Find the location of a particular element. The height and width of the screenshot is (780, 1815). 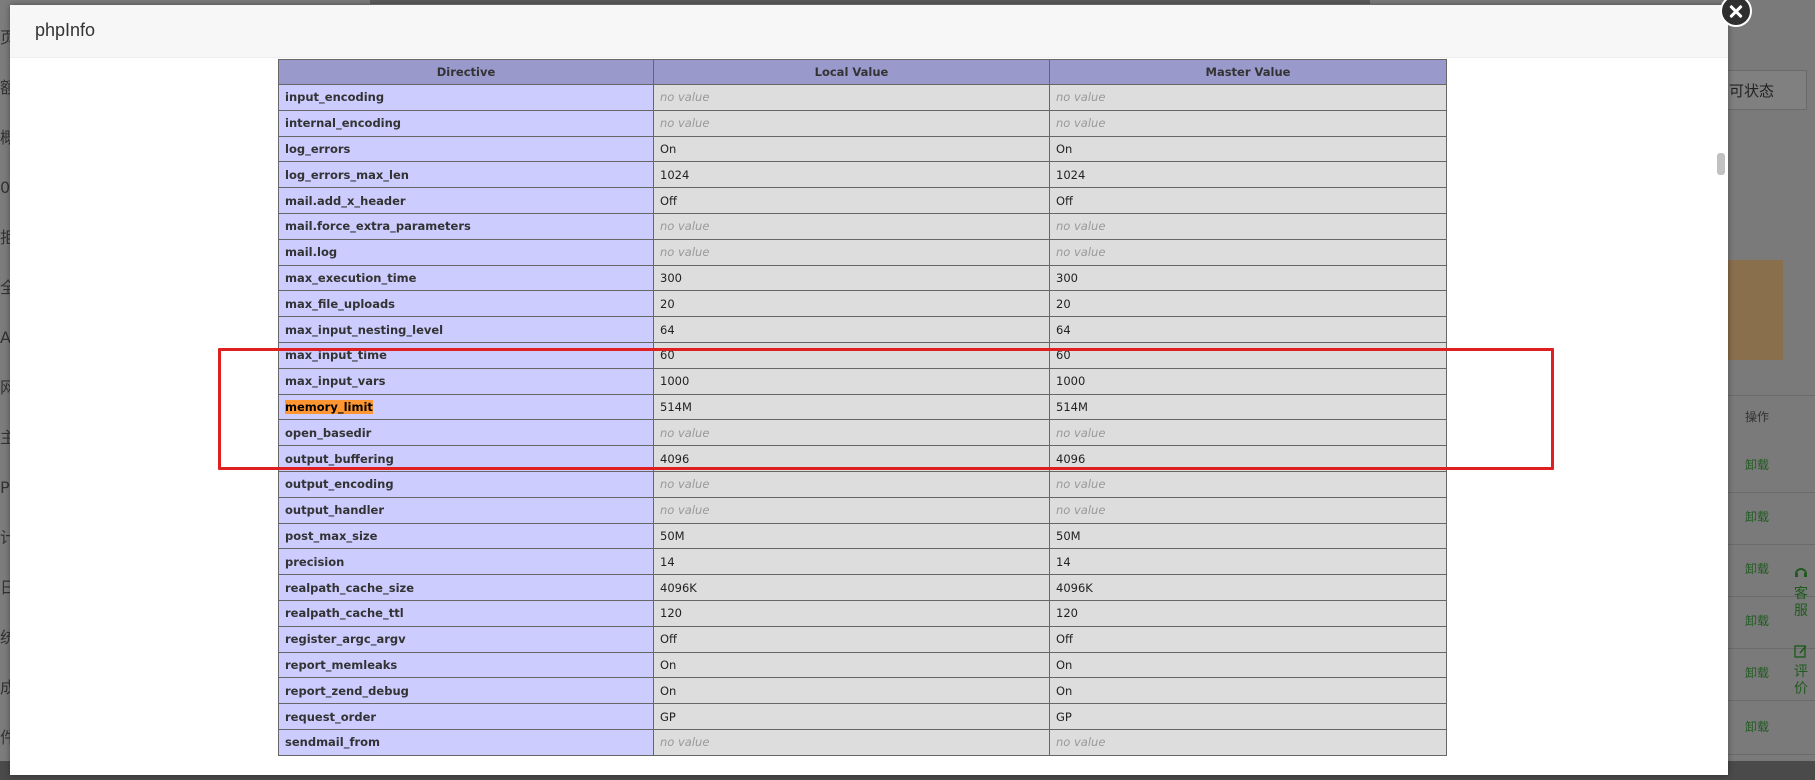

directive-cell: input_encoding is located at coordinates (466, 97).